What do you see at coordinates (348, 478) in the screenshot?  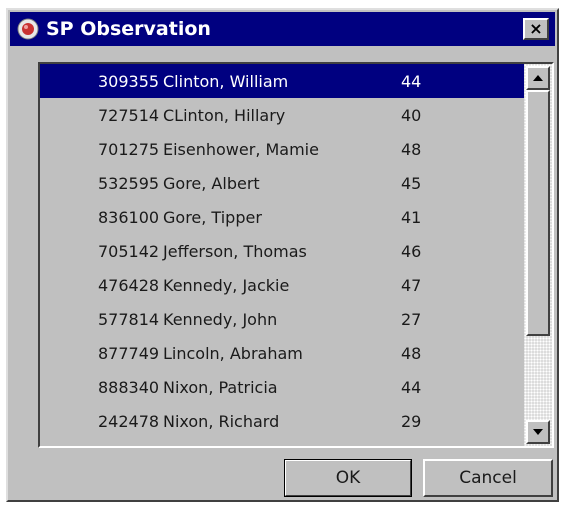 I see `ok-button: OK` at bounding box center [348, 478].